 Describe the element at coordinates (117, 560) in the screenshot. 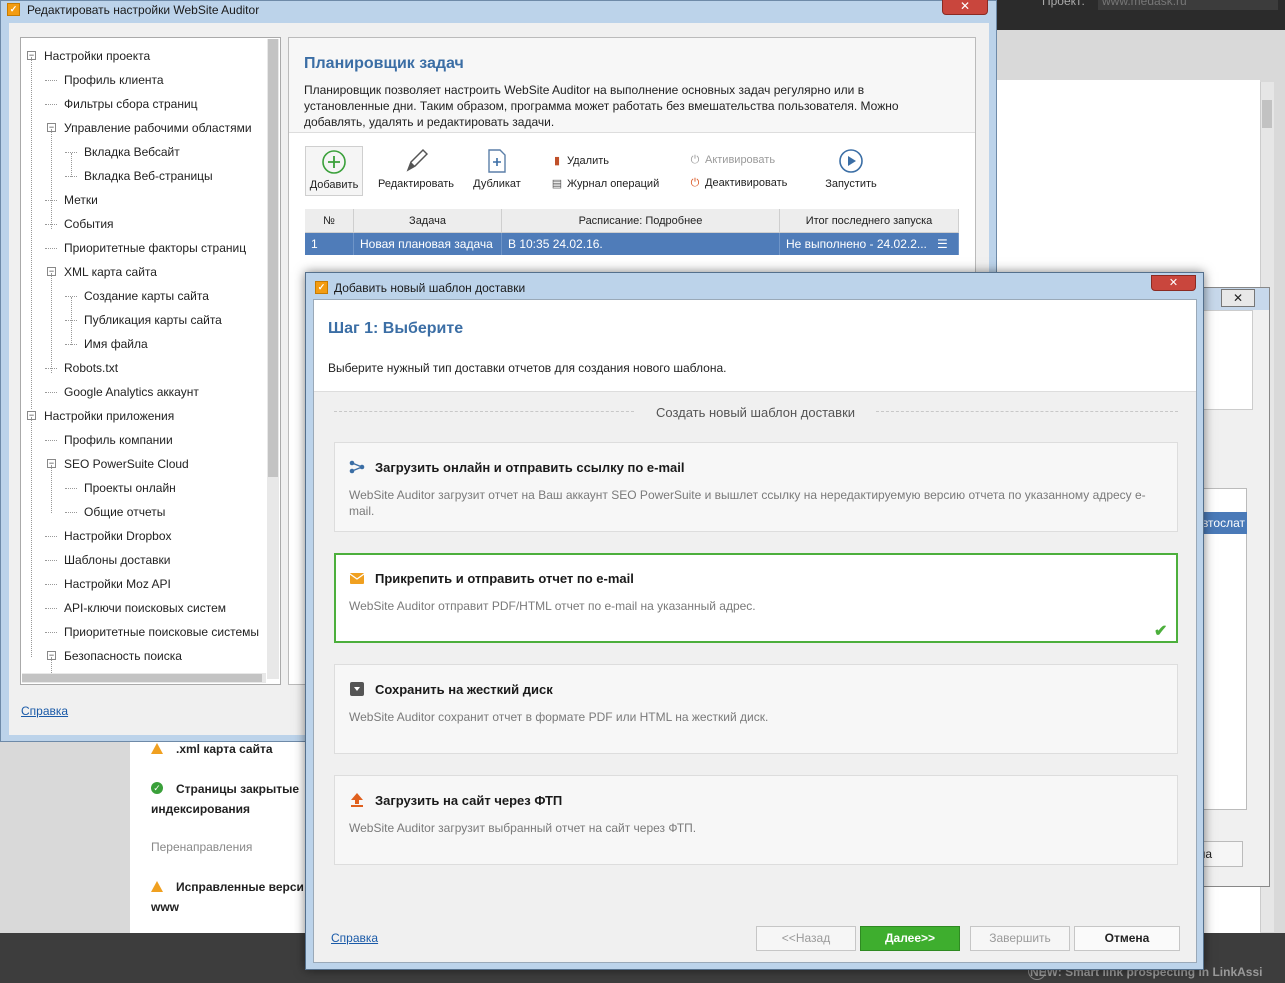

I see `tree-item: Шаблоны доставки` at that location.